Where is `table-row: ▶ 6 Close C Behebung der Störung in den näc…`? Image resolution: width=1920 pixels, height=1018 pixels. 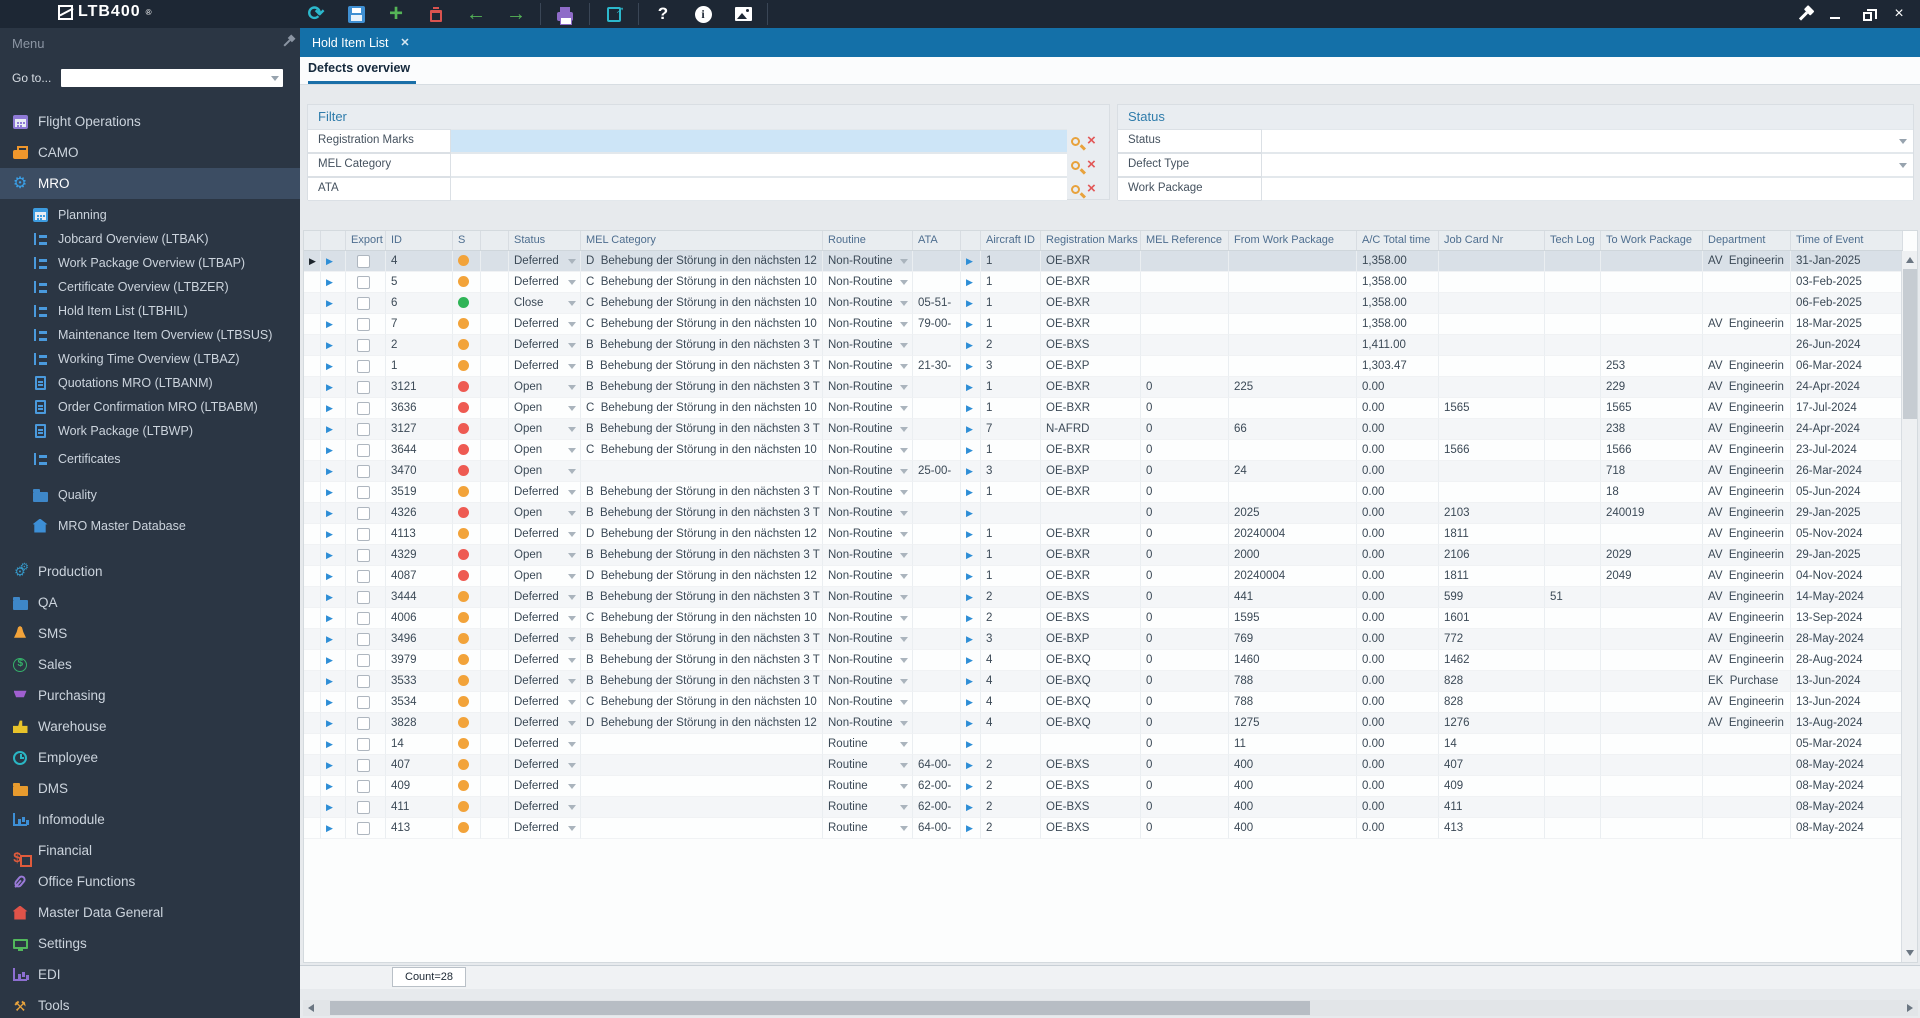
table-row: ▶ 6 Close C Behebung der Störung in den näc… is located at coordinates (1103, 303).